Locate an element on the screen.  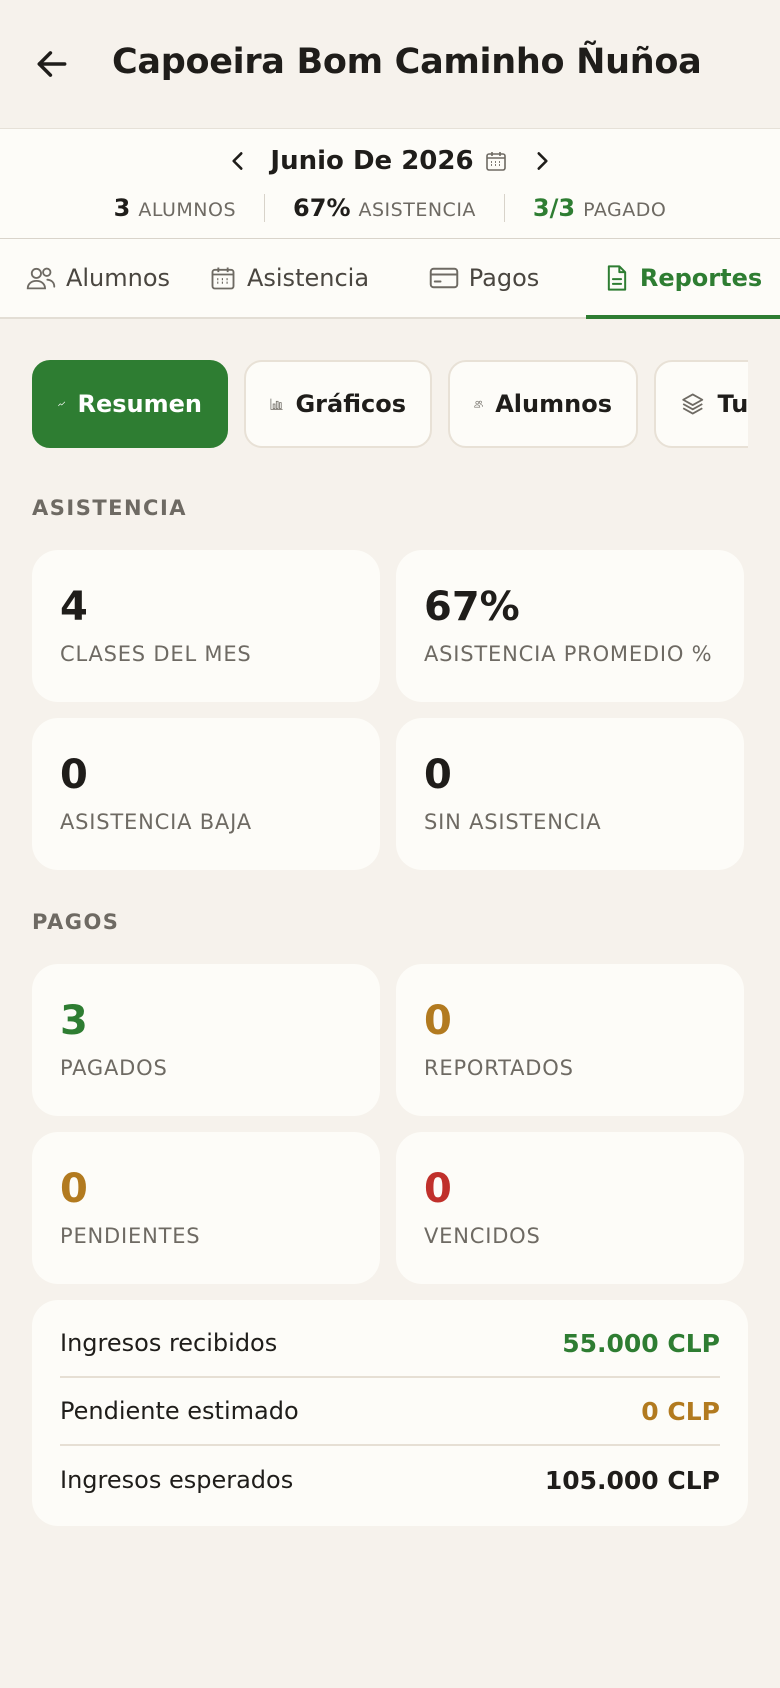
stat-card-sin-asistencia: 0 SIN ASISTENCIA is located at coordinates (570, 794).